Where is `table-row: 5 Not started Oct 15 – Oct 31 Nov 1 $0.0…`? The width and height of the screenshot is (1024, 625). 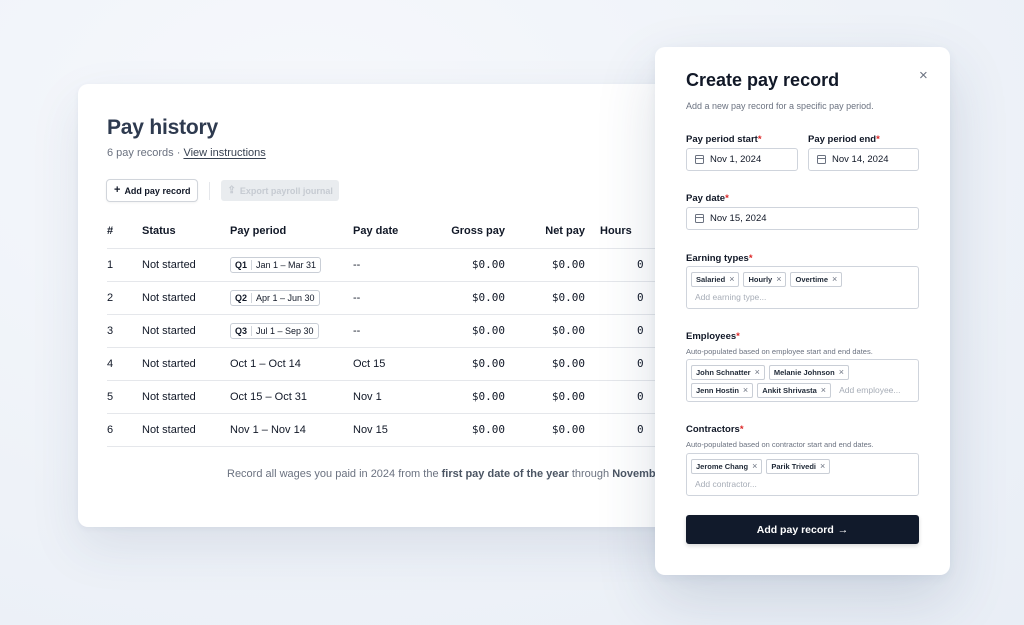 table-row: 5 Not started Oct 15 – Oct 31 Nov 1 $0.0… is located at coordinates (412, 397).